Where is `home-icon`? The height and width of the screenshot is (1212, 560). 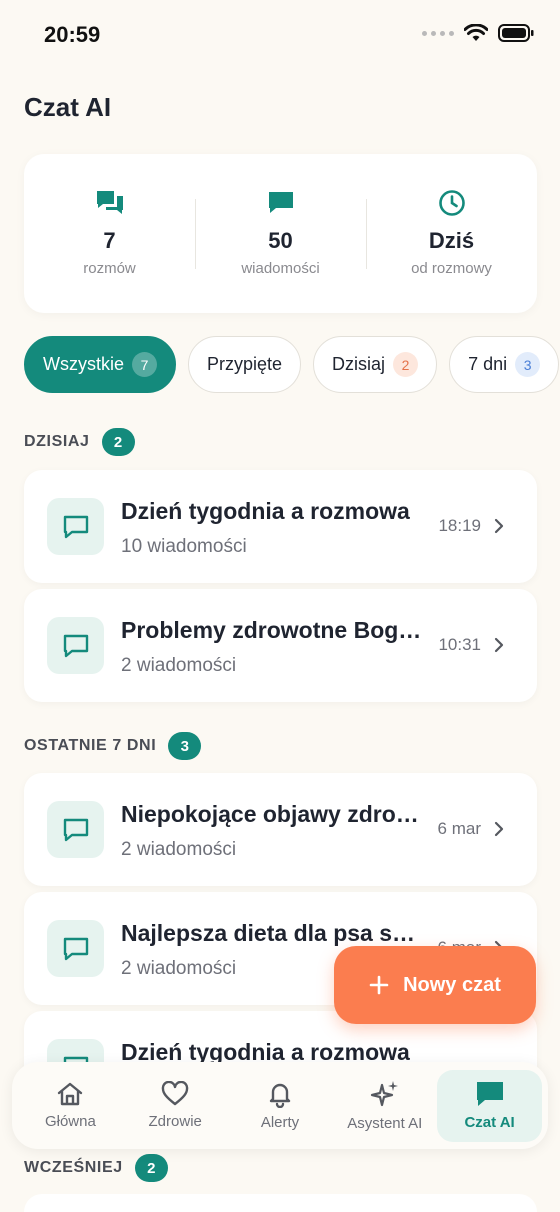 home-icon is located at coordinates (70, 1094).